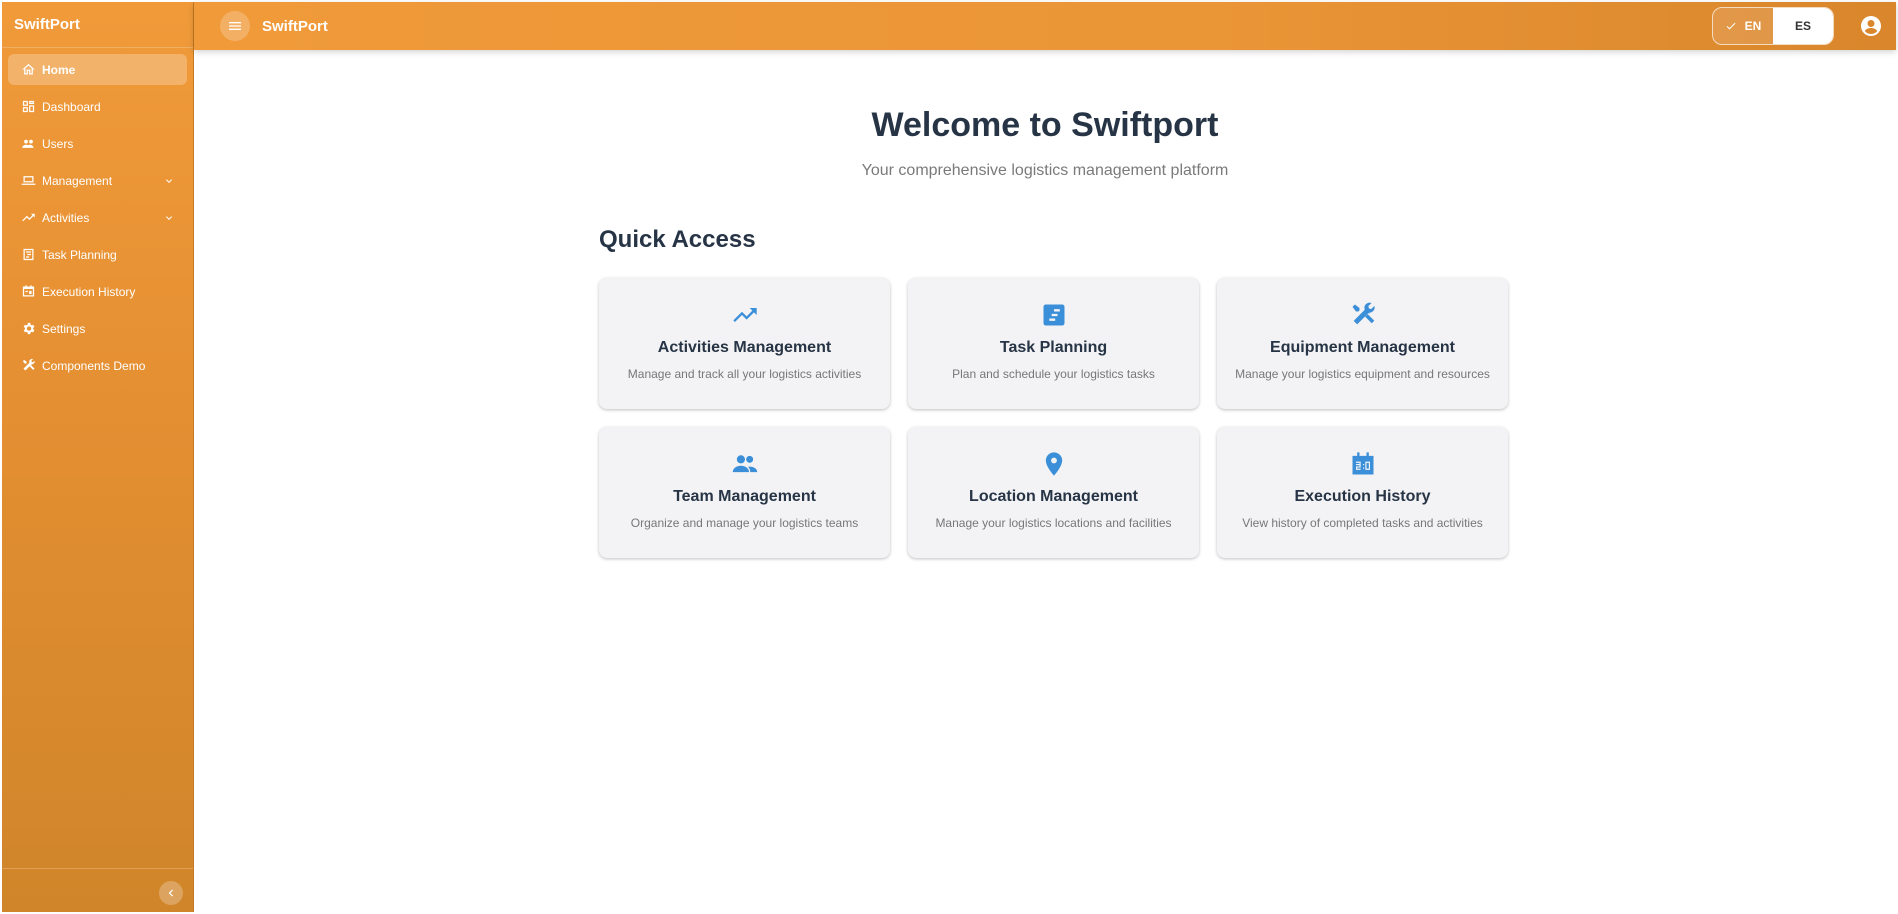 Image resolution: width=1898 pixels, height=914 pixels. What do you see at coordinates (744, 523) in the screenshot?
I see `card-description: Organize and manage your logistics teams` at bounding box center [744, 523].